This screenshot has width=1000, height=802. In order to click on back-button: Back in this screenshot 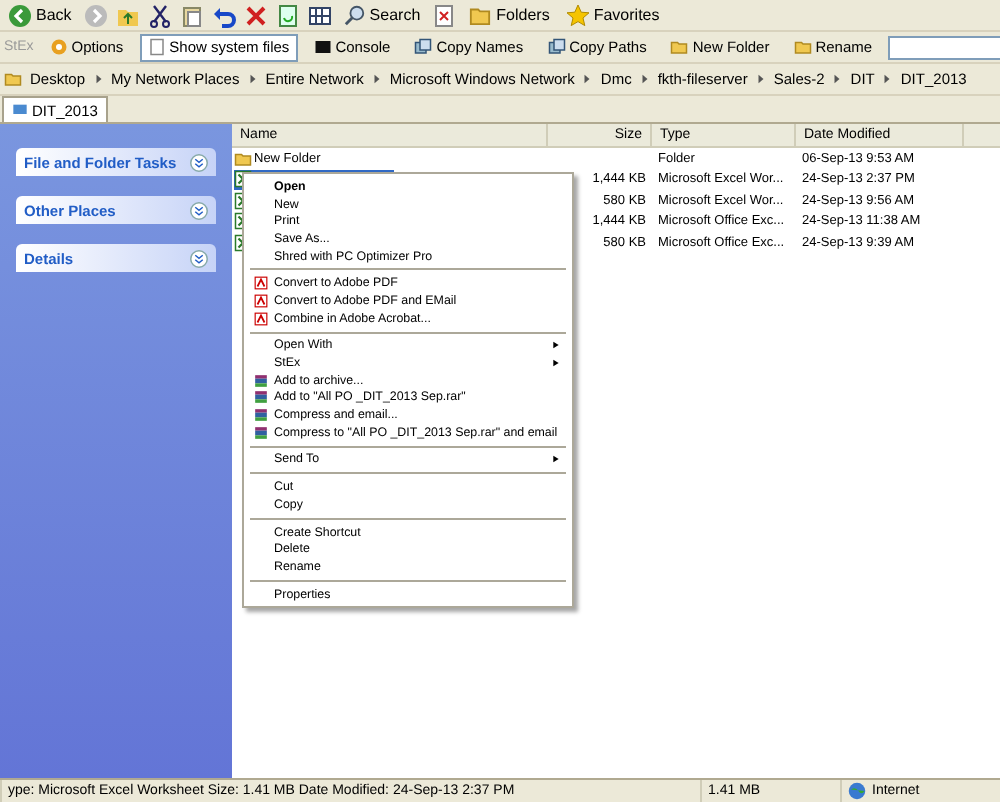, I will do `click(40, 15)`.